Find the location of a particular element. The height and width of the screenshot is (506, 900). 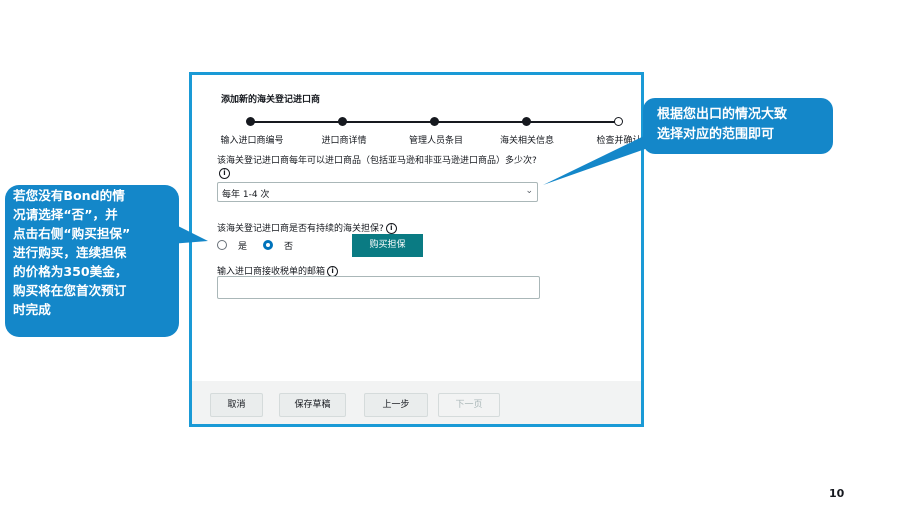

step-label-2: 进口商详情 is located at coordinates (344, 141).